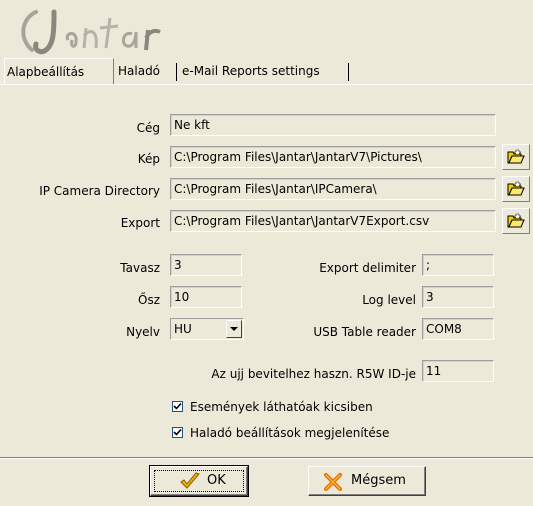  Describe the element at coordinates (333, 482) in the screenshot. I see `x-icon` at that location.